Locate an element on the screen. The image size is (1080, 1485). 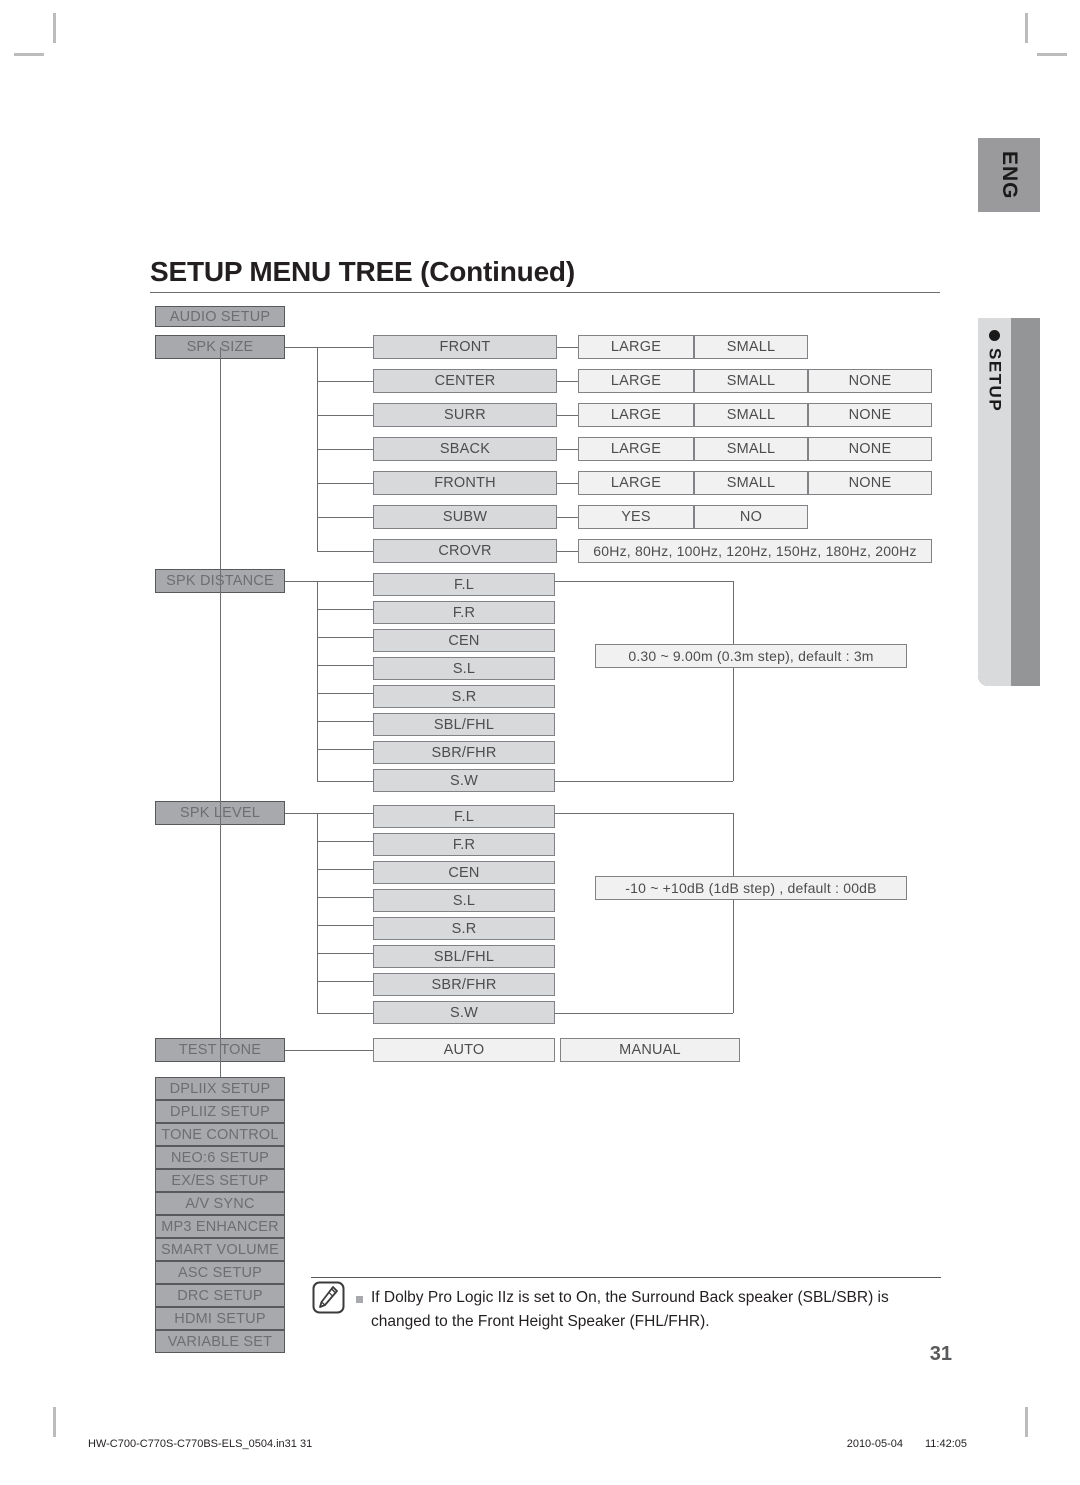
footer-date: 2010-05-04 is located at coordinates (874, 1444).